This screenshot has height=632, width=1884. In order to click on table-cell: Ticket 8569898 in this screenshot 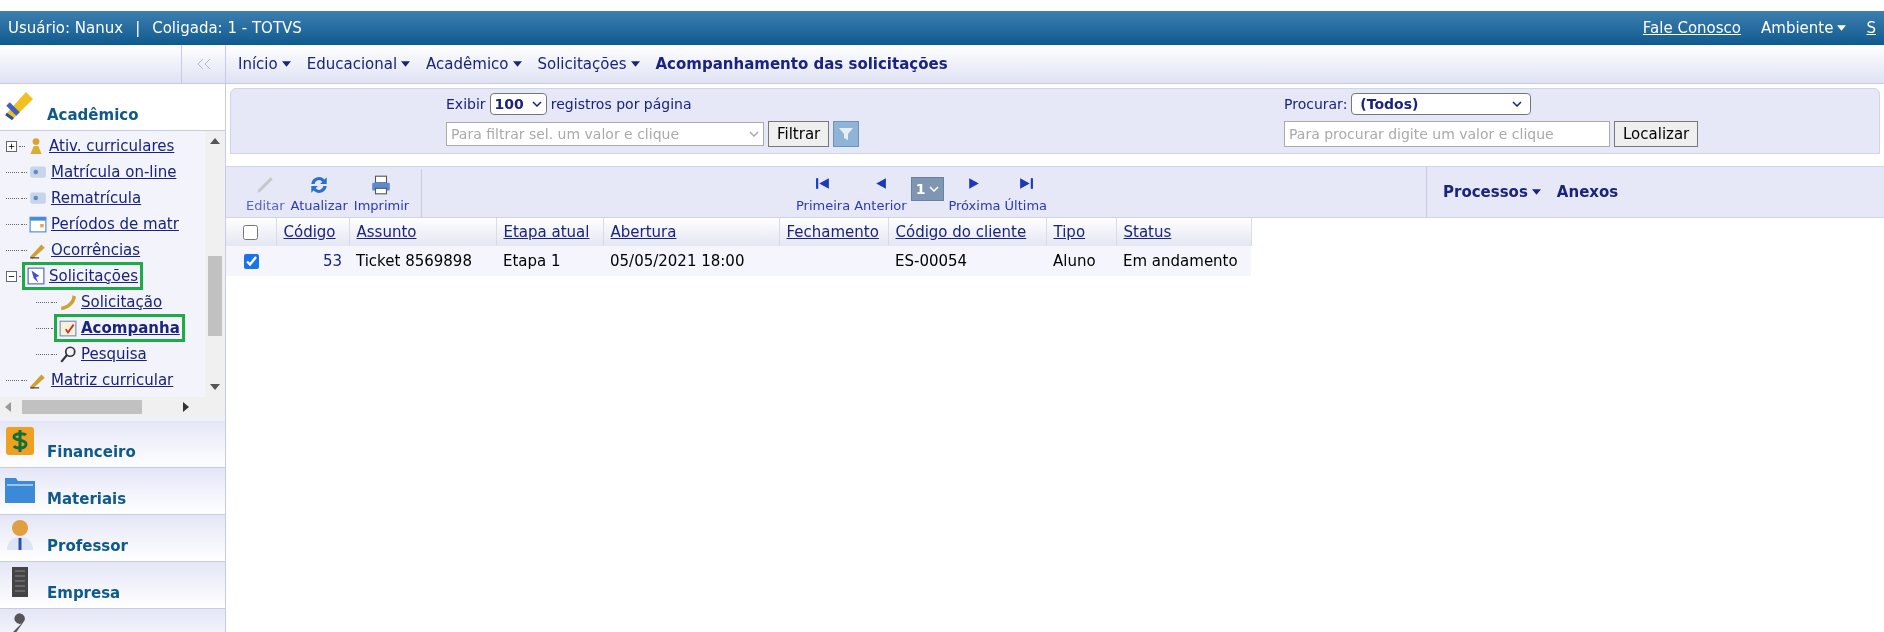, I will do `click(422, 261)`.